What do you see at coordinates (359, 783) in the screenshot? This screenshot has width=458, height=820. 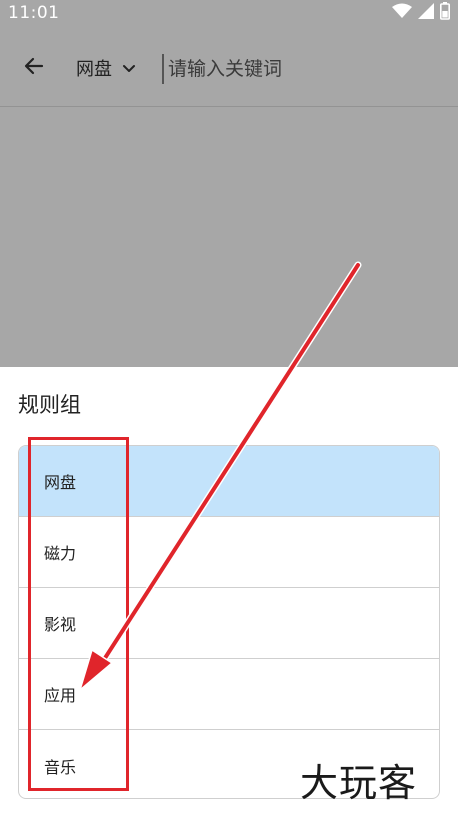 I see `watermark-logo: 大玩客` at bounding box center [359, 783].